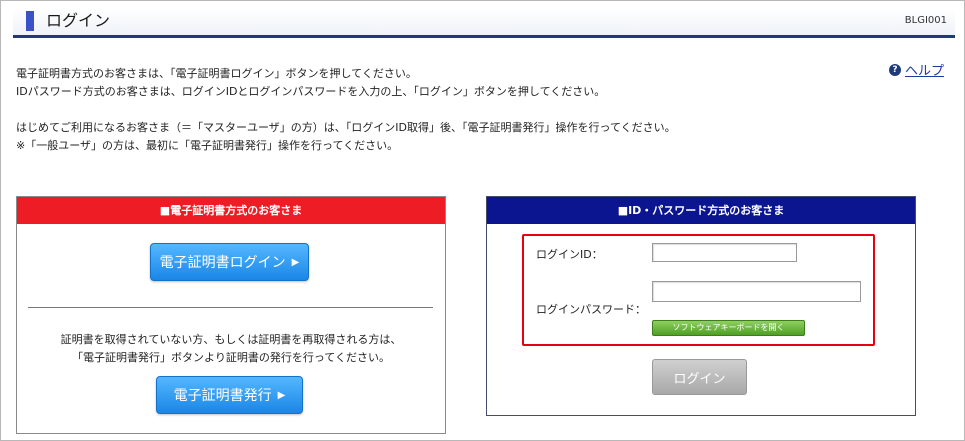 This screenshot has height=441, width=965. I want to click on certificate-issue-label: 電子証明書発行, so click(222, 396).